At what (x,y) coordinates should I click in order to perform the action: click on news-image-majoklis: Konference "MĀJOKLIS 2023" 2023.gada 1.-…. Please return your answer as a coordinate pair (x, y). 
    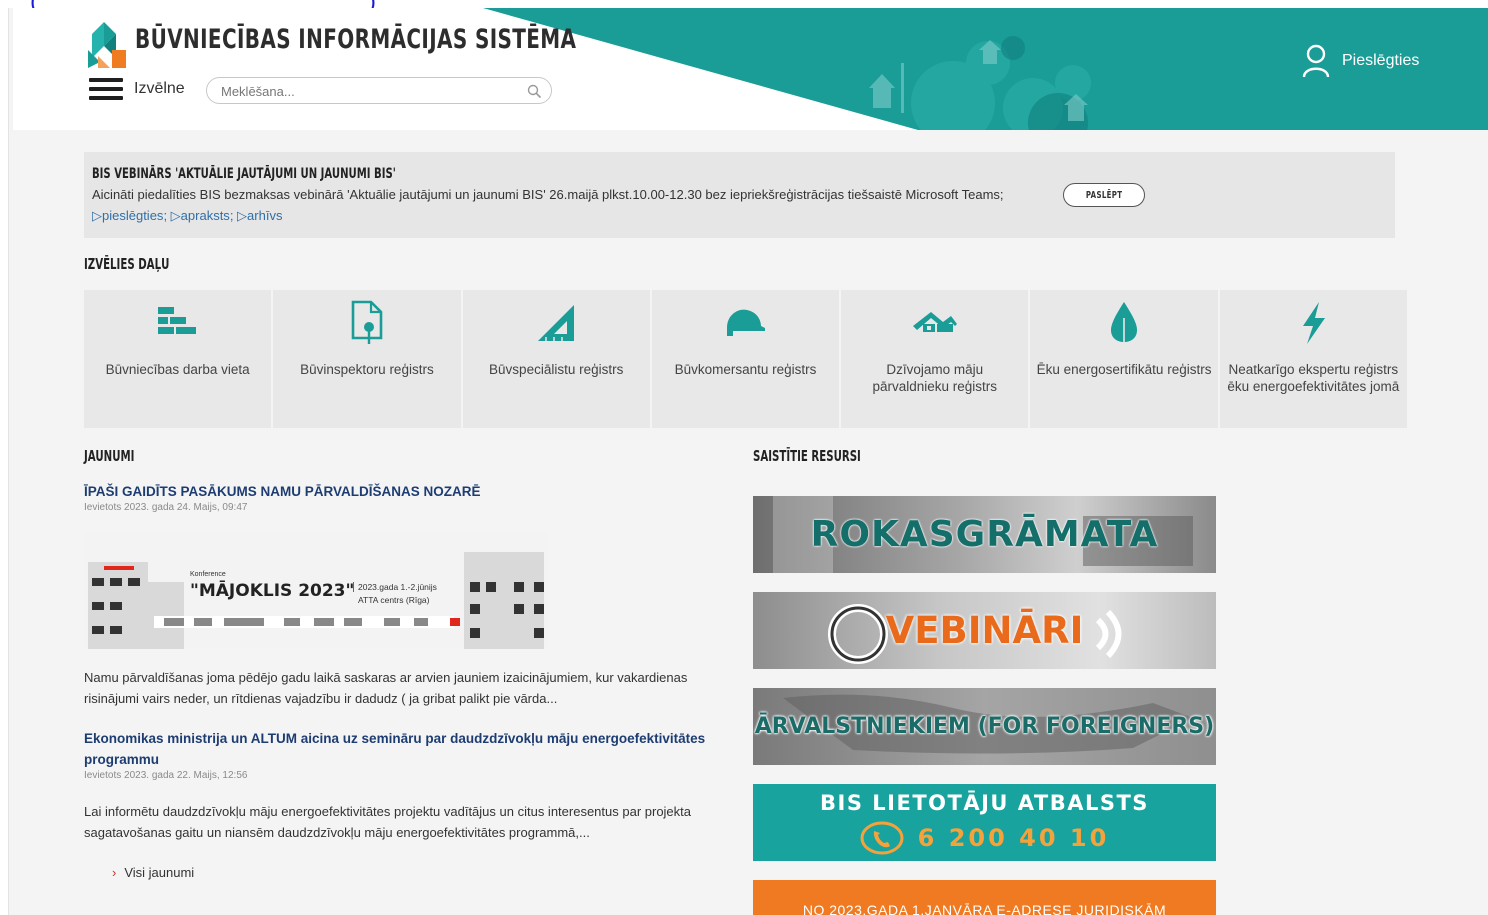
    Looking at the image, I should click on (316, 590).